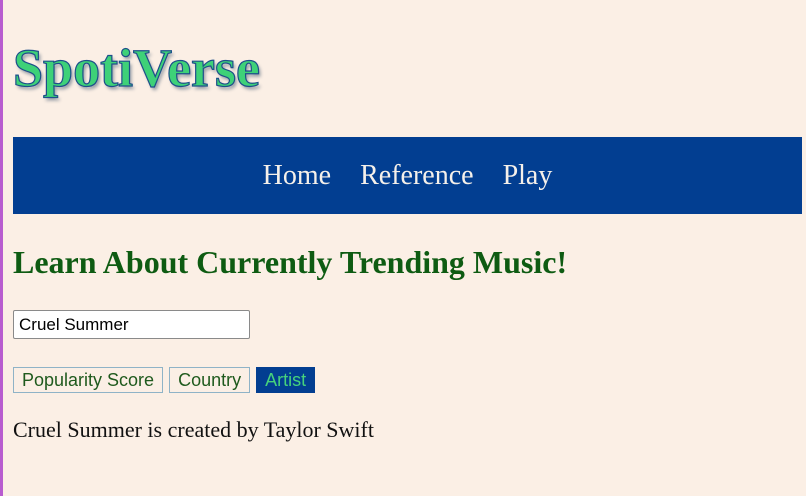  Describe the element at coordinates (131, 324) in the screenshot. I see `song-search-input` at that location.